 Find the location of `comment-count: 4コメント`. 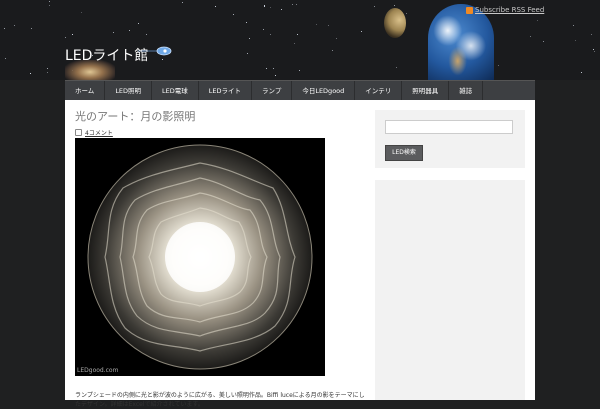

comment-count: 4コメント is located at coordinates (94, 132).